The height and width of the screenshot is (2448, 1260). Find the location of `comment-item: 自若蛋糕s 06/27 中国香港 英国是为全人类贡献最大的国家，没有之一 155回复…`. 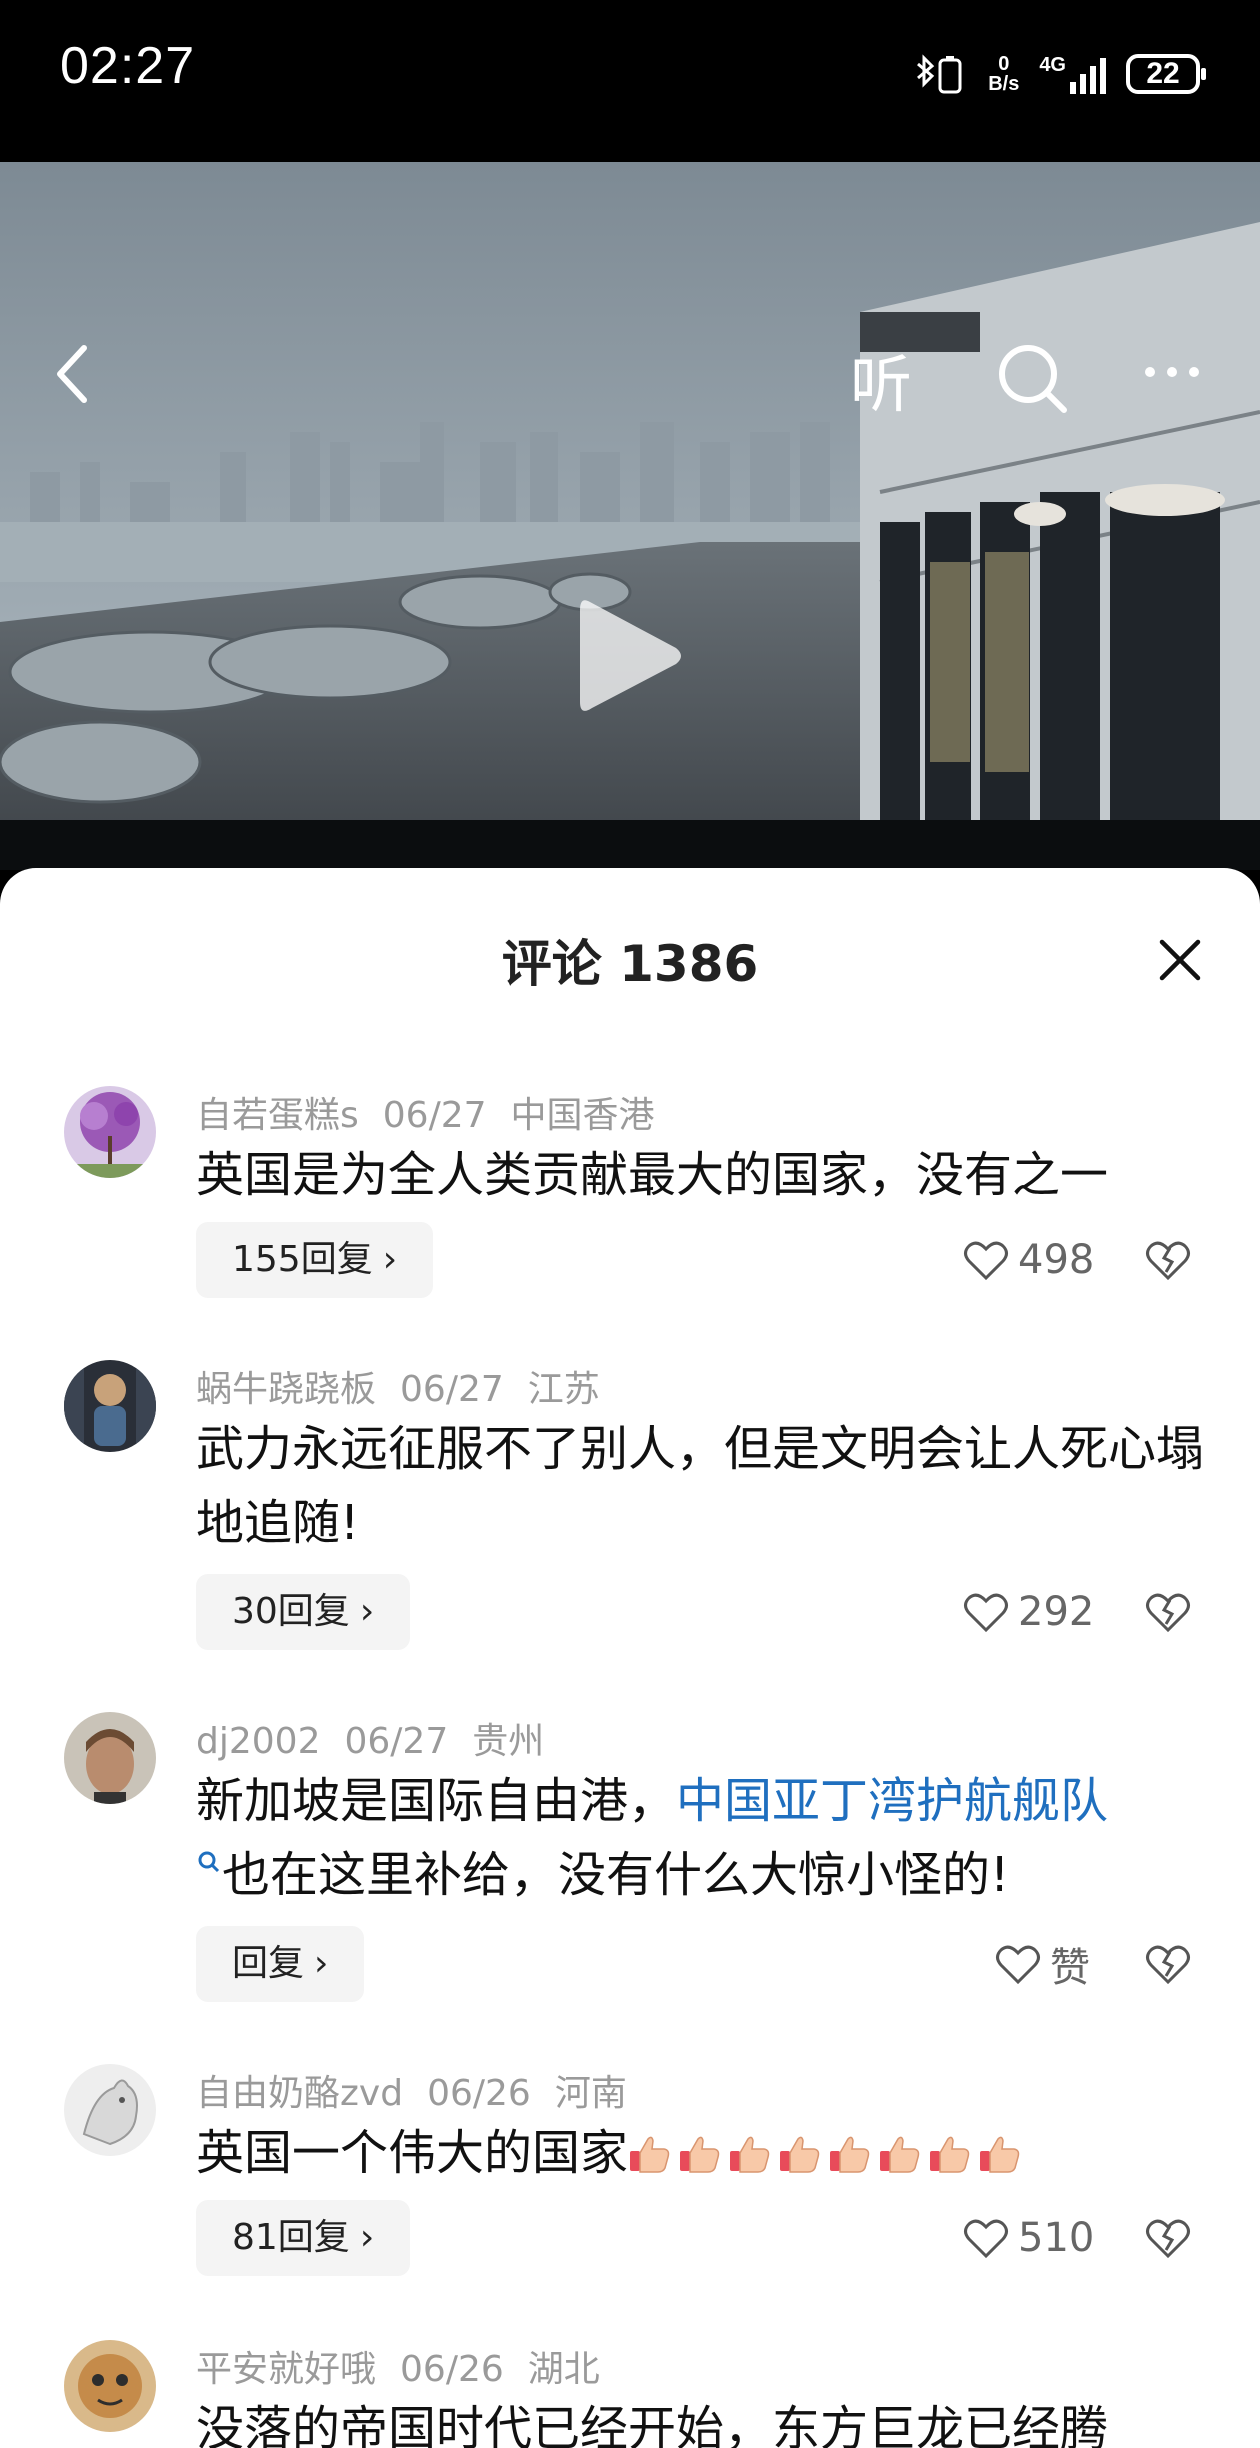

comment-item: 自若蛋糕s 06/27 中国香港 英国是为全人类贡献最大的国家，没有之一 155回复… is located at coordinates (630, 1216).